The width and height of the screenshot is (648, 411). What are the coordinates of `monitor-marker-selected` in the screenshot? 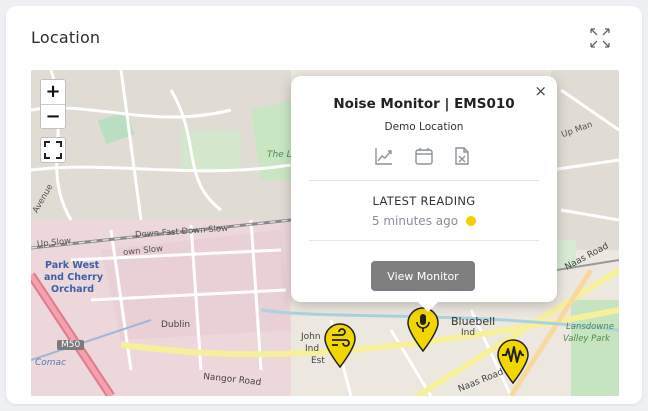 It's located at (423, 329).